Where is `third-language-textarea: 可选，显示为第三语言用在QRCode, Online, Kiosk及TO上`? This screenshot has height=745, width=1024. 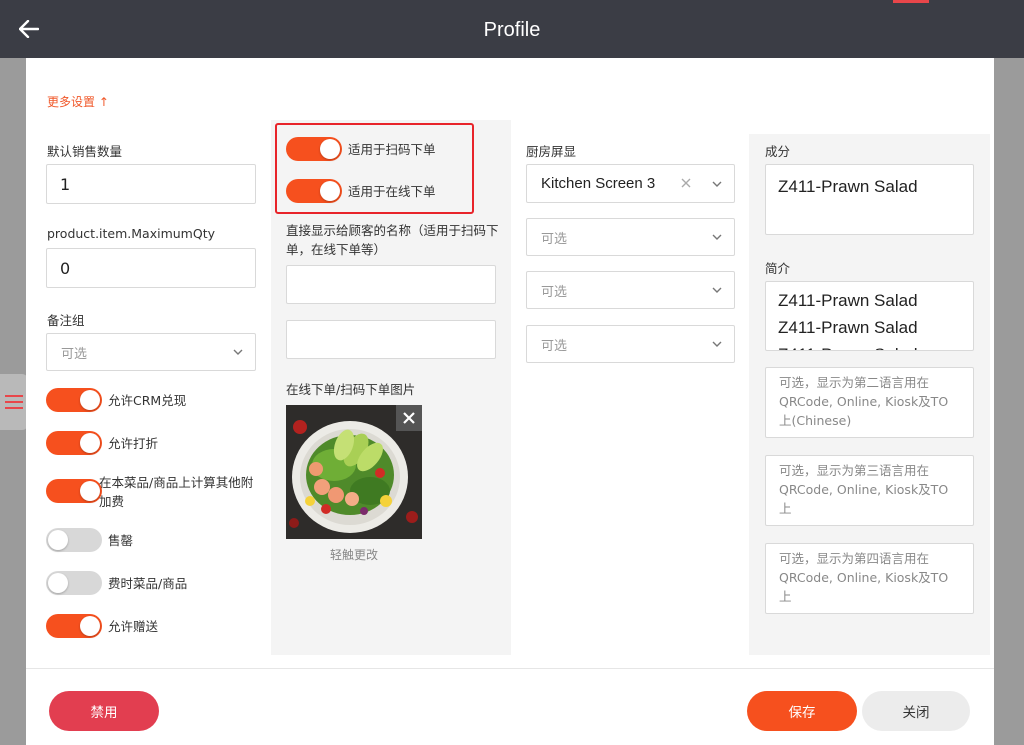 third-language-textarea: 可选，显示为第三语言用在QRCode, Online, Kiosk及TO上 is located at coordinates (869, 490).